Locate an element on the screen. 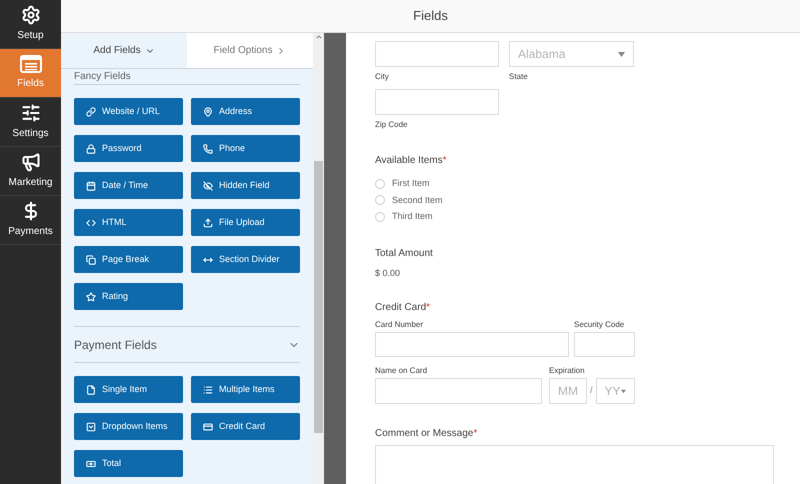 This screenshot has width=800, height=484. map-pin-icon is located at coordinates (208, 111).